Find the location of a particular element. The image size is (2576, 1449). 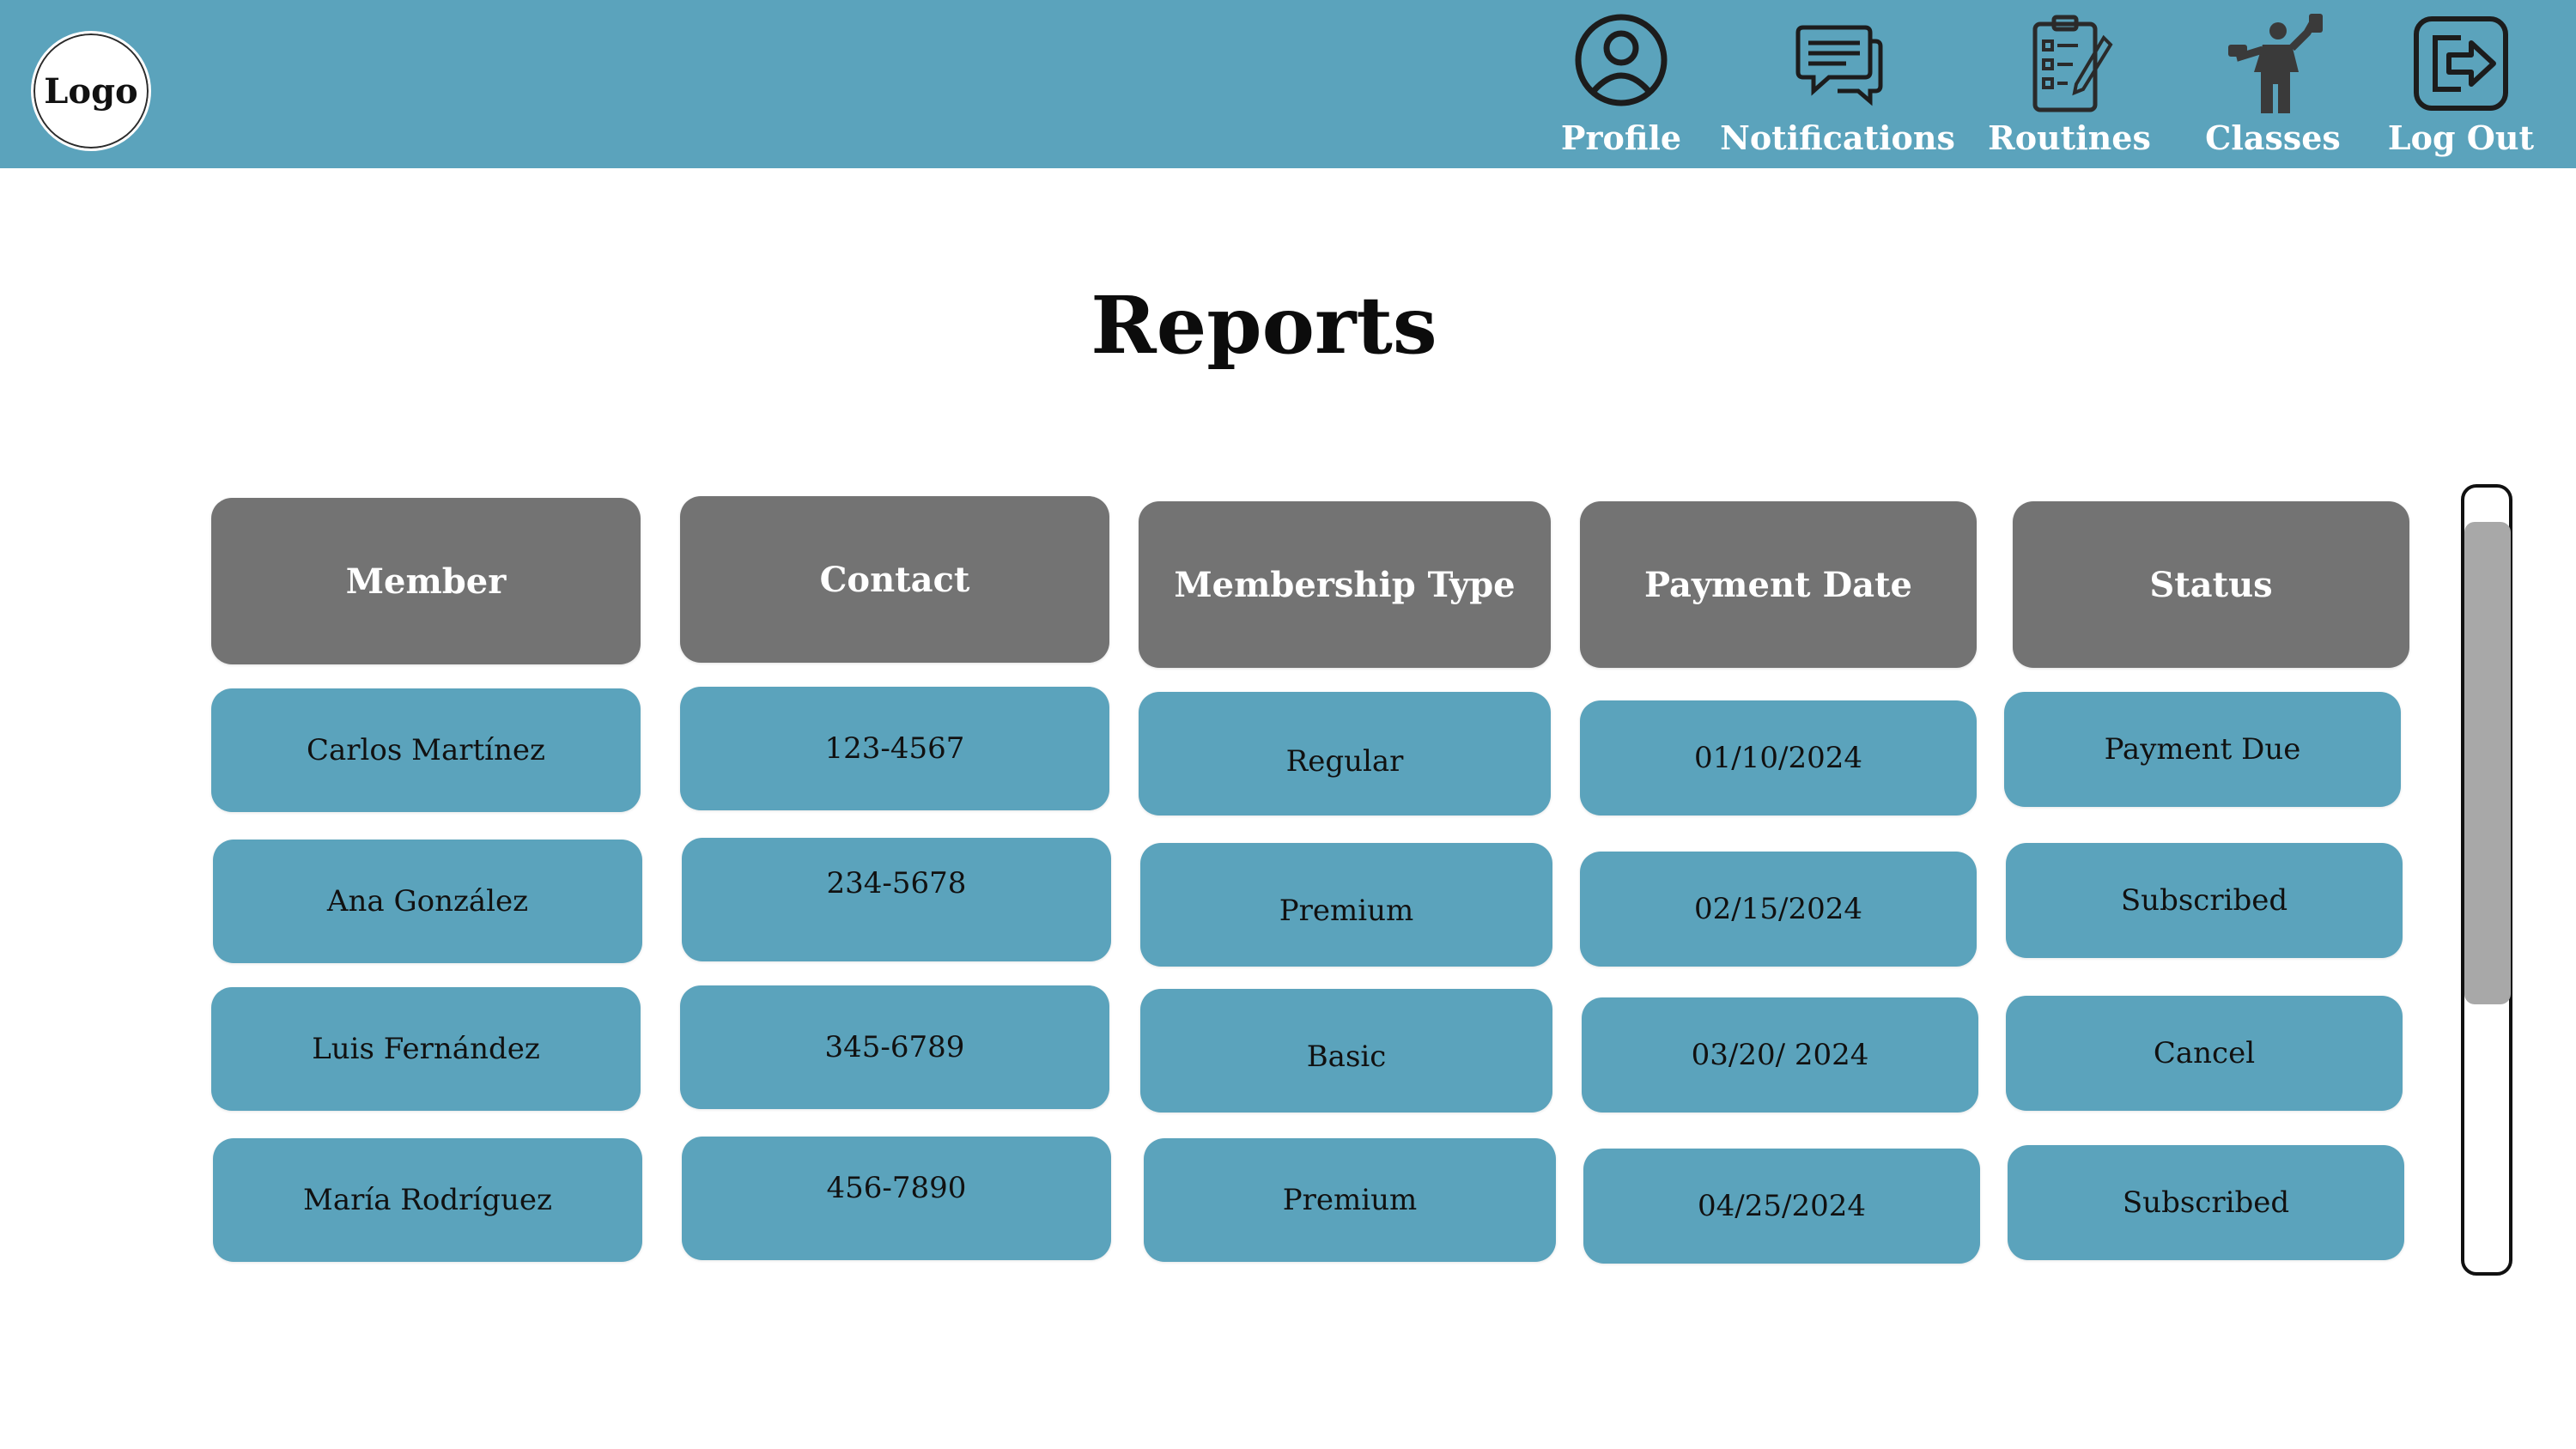

cell-contact: 345-6789 is located at coordinates (895, 1047).